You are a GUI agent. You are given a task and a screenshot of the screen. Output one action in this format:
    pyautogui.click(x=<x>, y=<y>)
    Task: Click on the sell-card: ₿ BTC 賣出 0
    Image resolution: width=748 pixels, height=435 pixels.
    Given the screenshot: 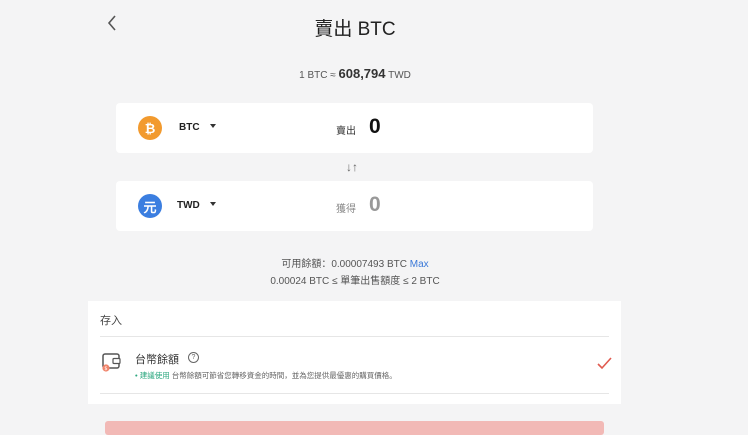 What is the action you would take?
    pyautogui.click(x=354, y=128)
    